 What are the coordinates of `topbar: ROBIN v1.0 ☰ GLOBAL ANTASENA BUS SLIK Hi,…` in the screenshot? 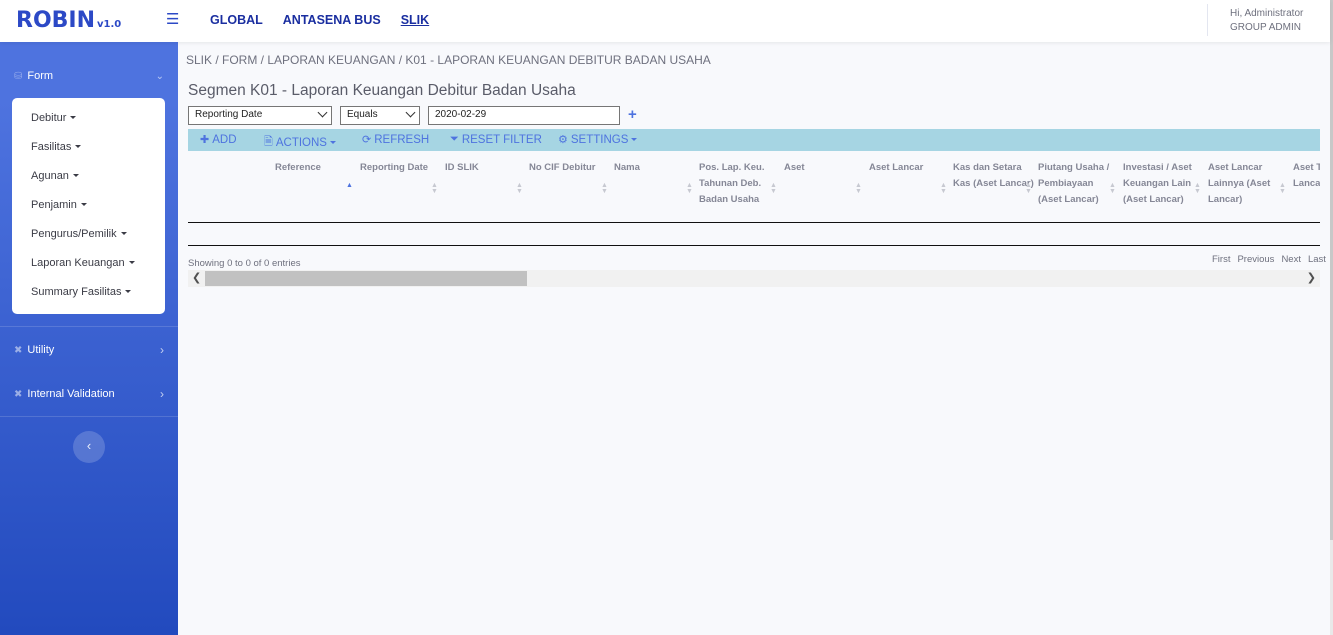 It's located at (665, 21).